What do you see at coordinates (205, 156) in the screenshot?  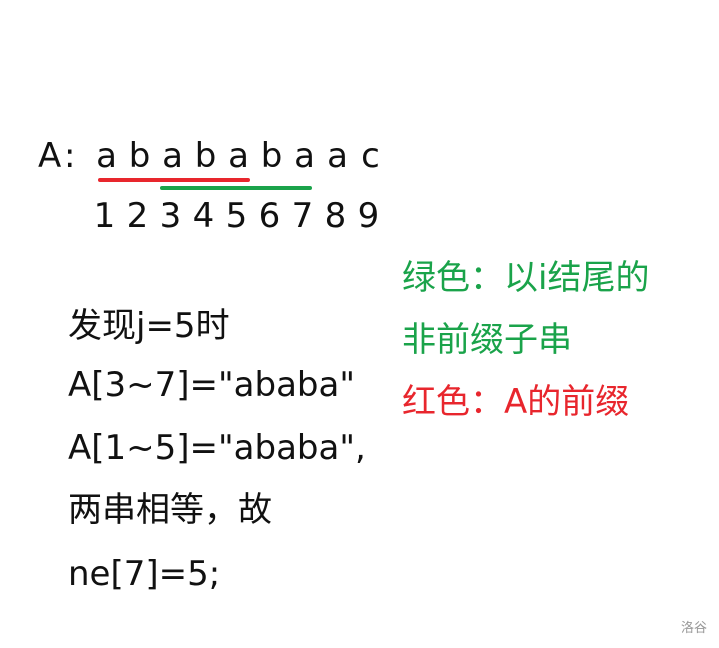 I see `char-4: b` at bounding box center [205, 156].